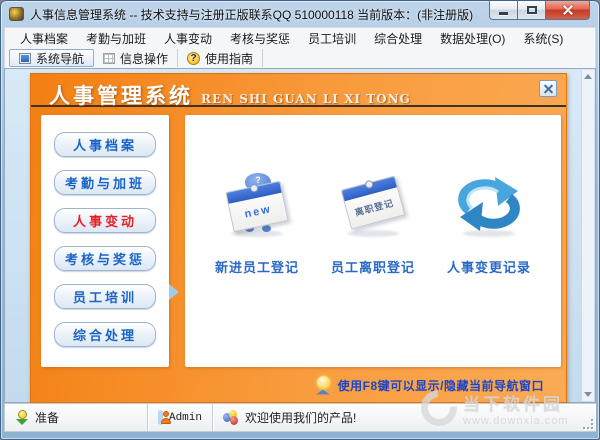 This screenshot has height=440, width=600. I want to click on status-welcome-text: 欢迎使用我们的产品!, so click(301, 418).